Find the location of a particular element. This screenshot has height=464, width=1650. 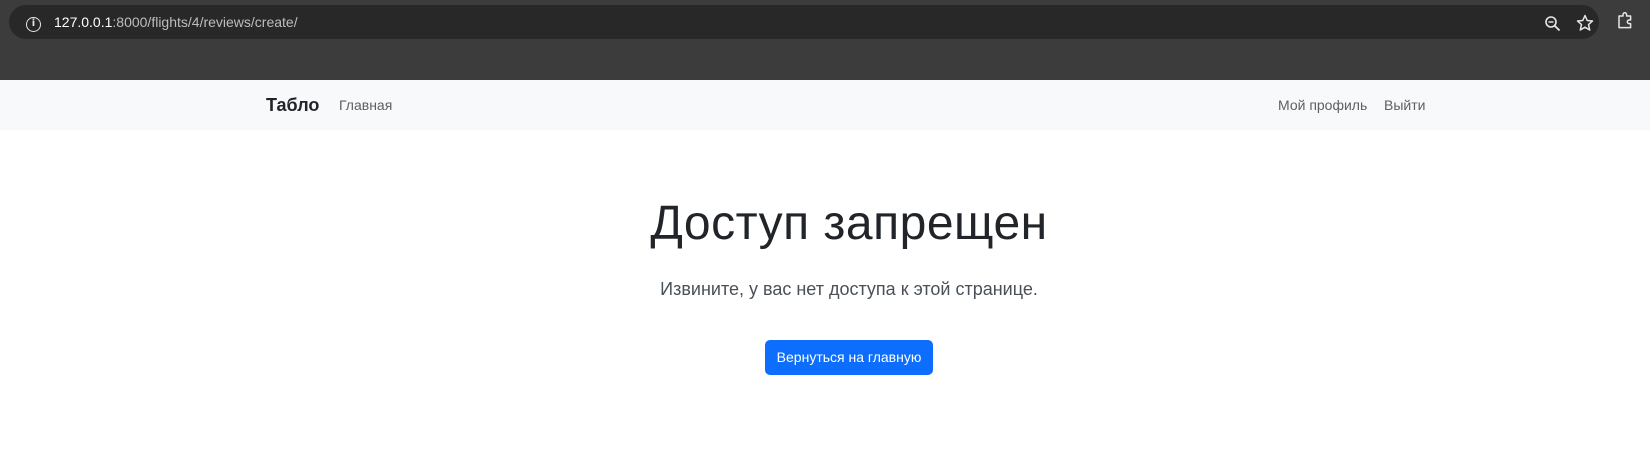

nav-link-home: Главная is located at coordinates (365, 105).